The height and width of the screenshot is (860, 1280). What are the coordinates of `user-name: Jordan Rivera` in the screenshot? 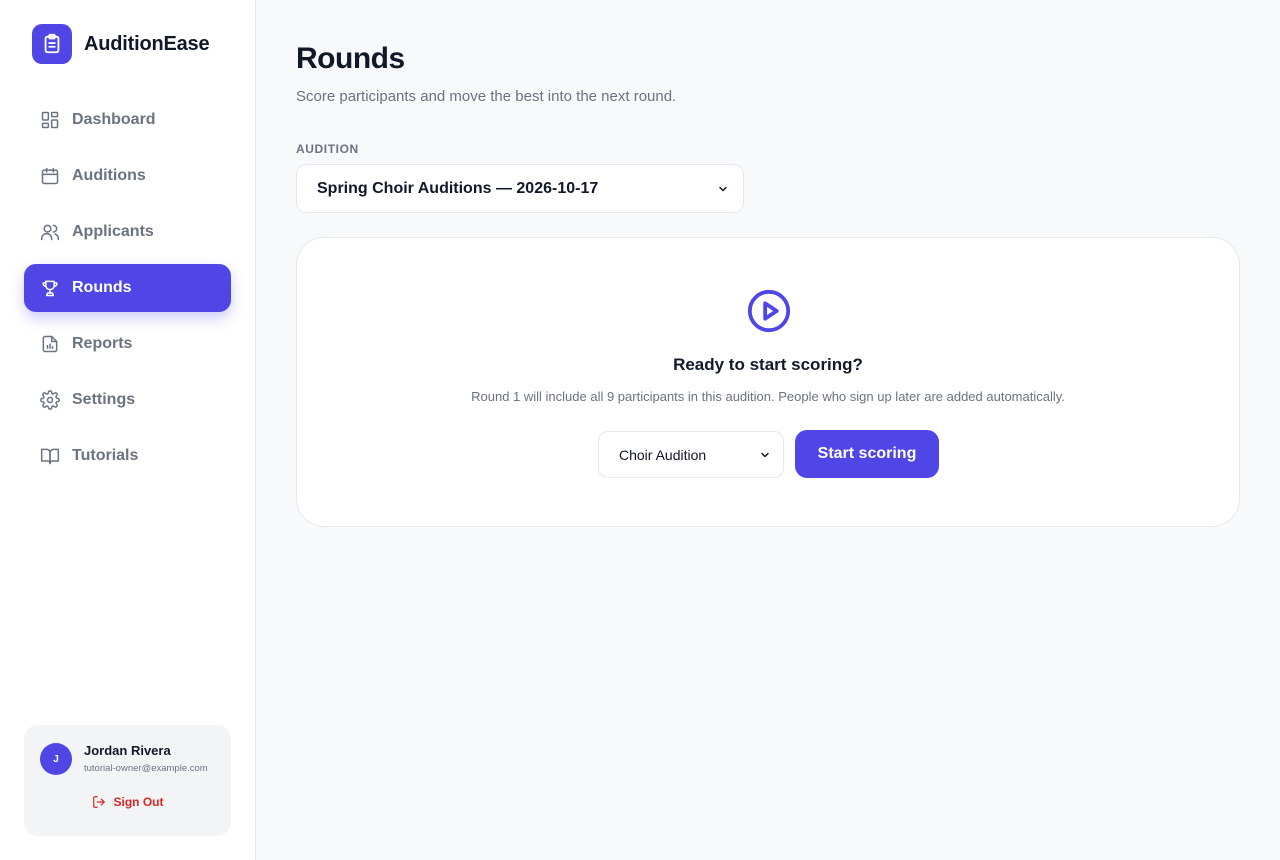 It's located at (127, 750).